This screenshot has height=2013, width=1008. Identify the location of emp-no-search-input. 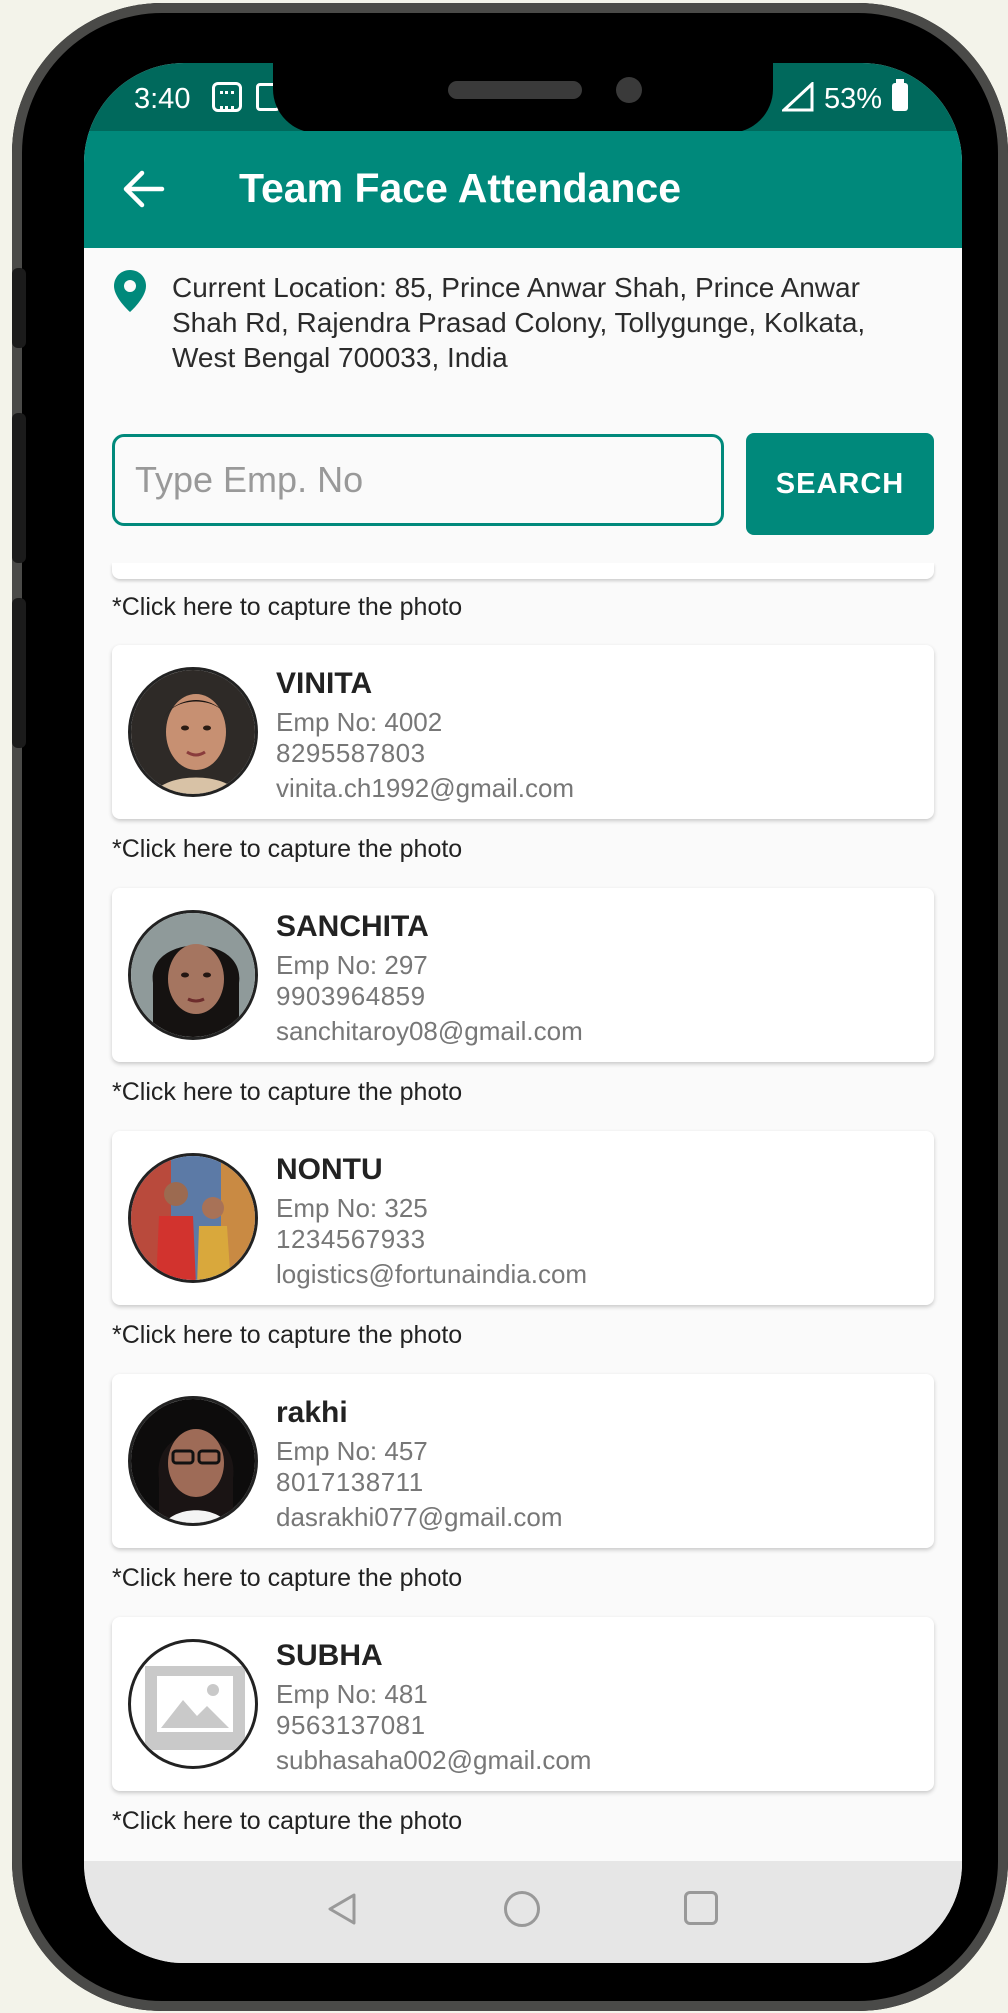
(418, 480).